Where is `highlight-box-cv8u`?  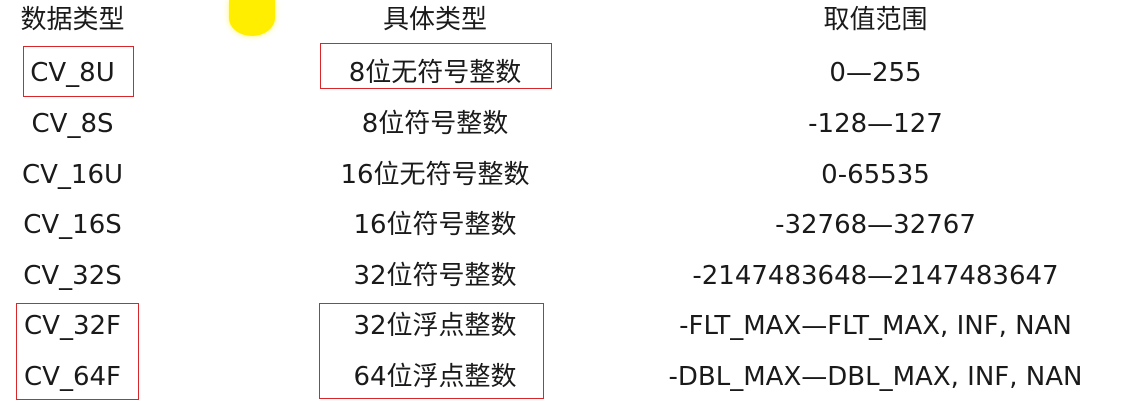 highlight-box-cv8u is located at coordinates (78, 71).